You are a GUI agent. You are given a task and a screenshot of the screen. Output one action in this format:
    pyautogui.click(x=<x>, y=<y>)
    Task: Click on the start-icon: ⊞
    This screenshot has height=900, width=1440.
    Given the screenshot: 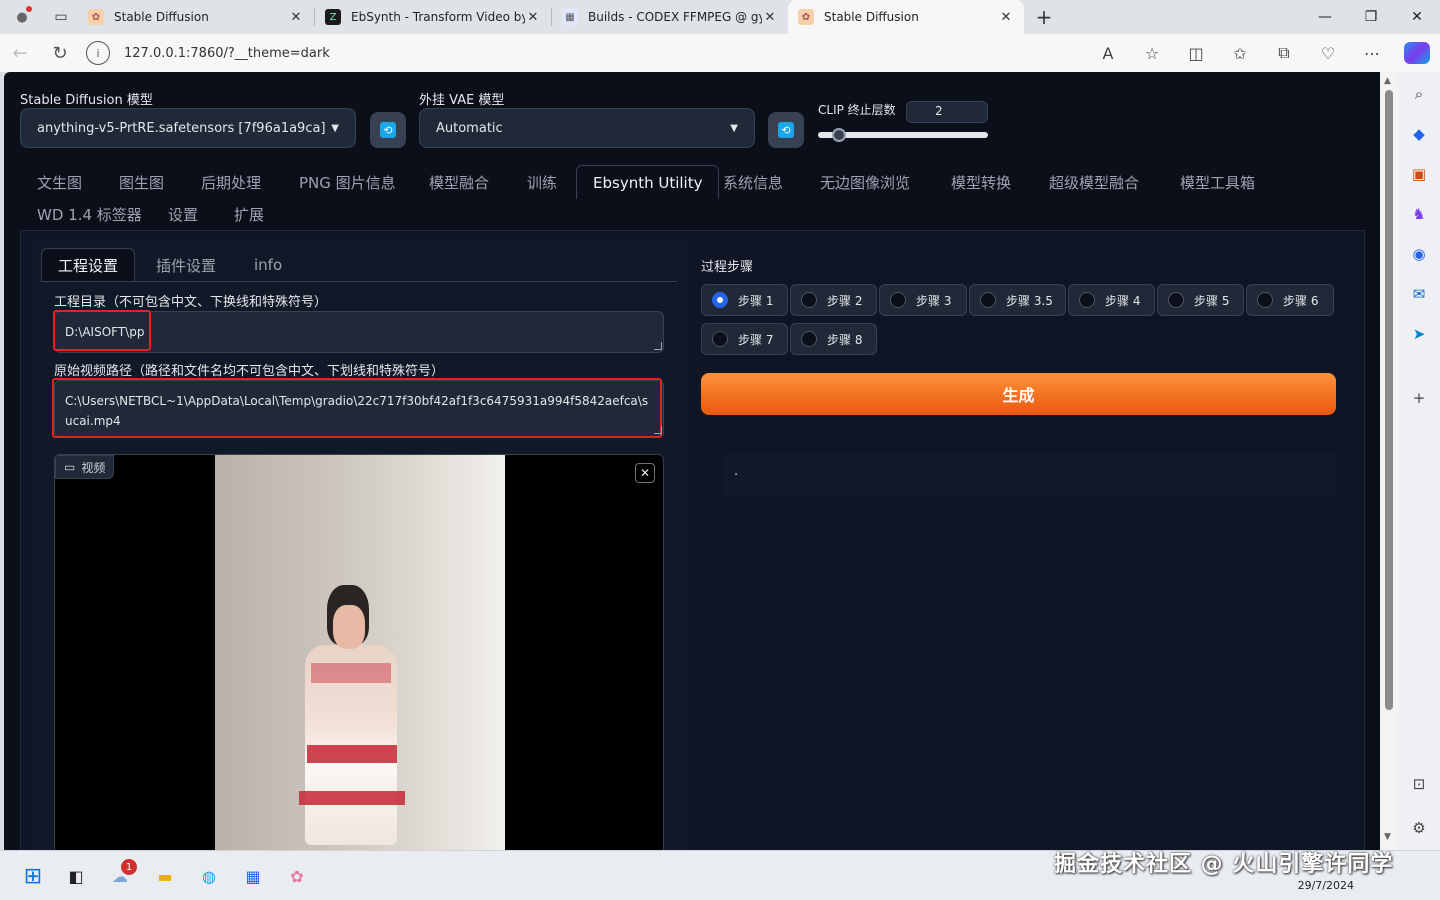 What is the action you would take?
    pyautogui.click(x=33, y=876)
    